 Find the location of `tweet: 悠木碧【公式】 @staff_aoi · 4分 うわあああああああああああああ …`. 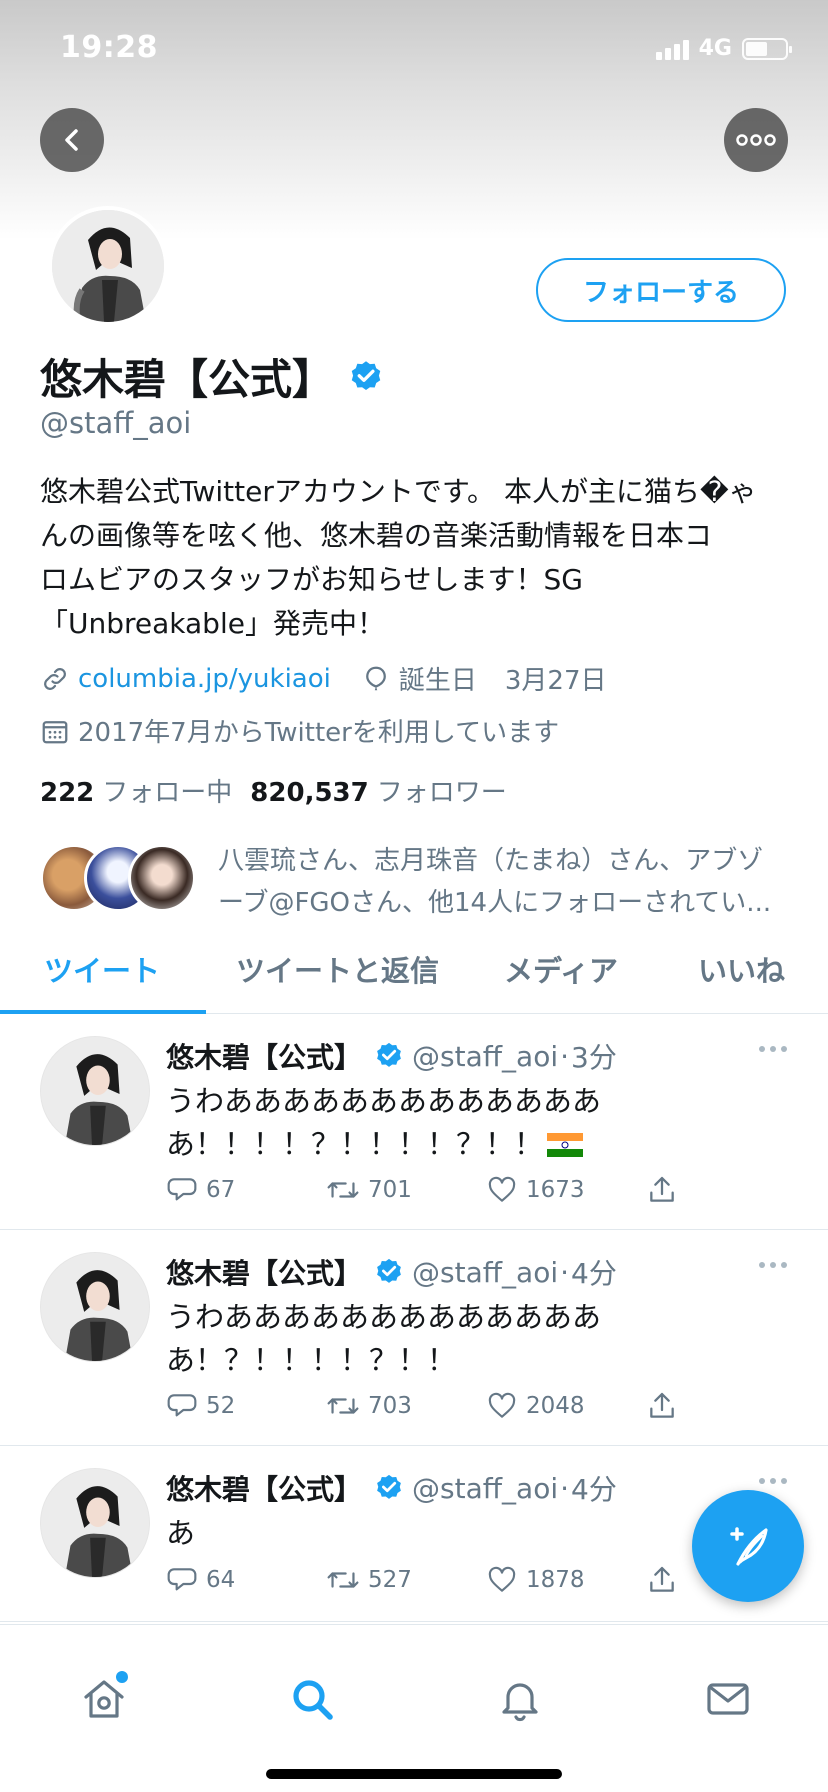

tweet: 悠木碧【公式】 @staff_aoi · 4分 うわあああああああああああああ … is located at coordinates (414, 1338).